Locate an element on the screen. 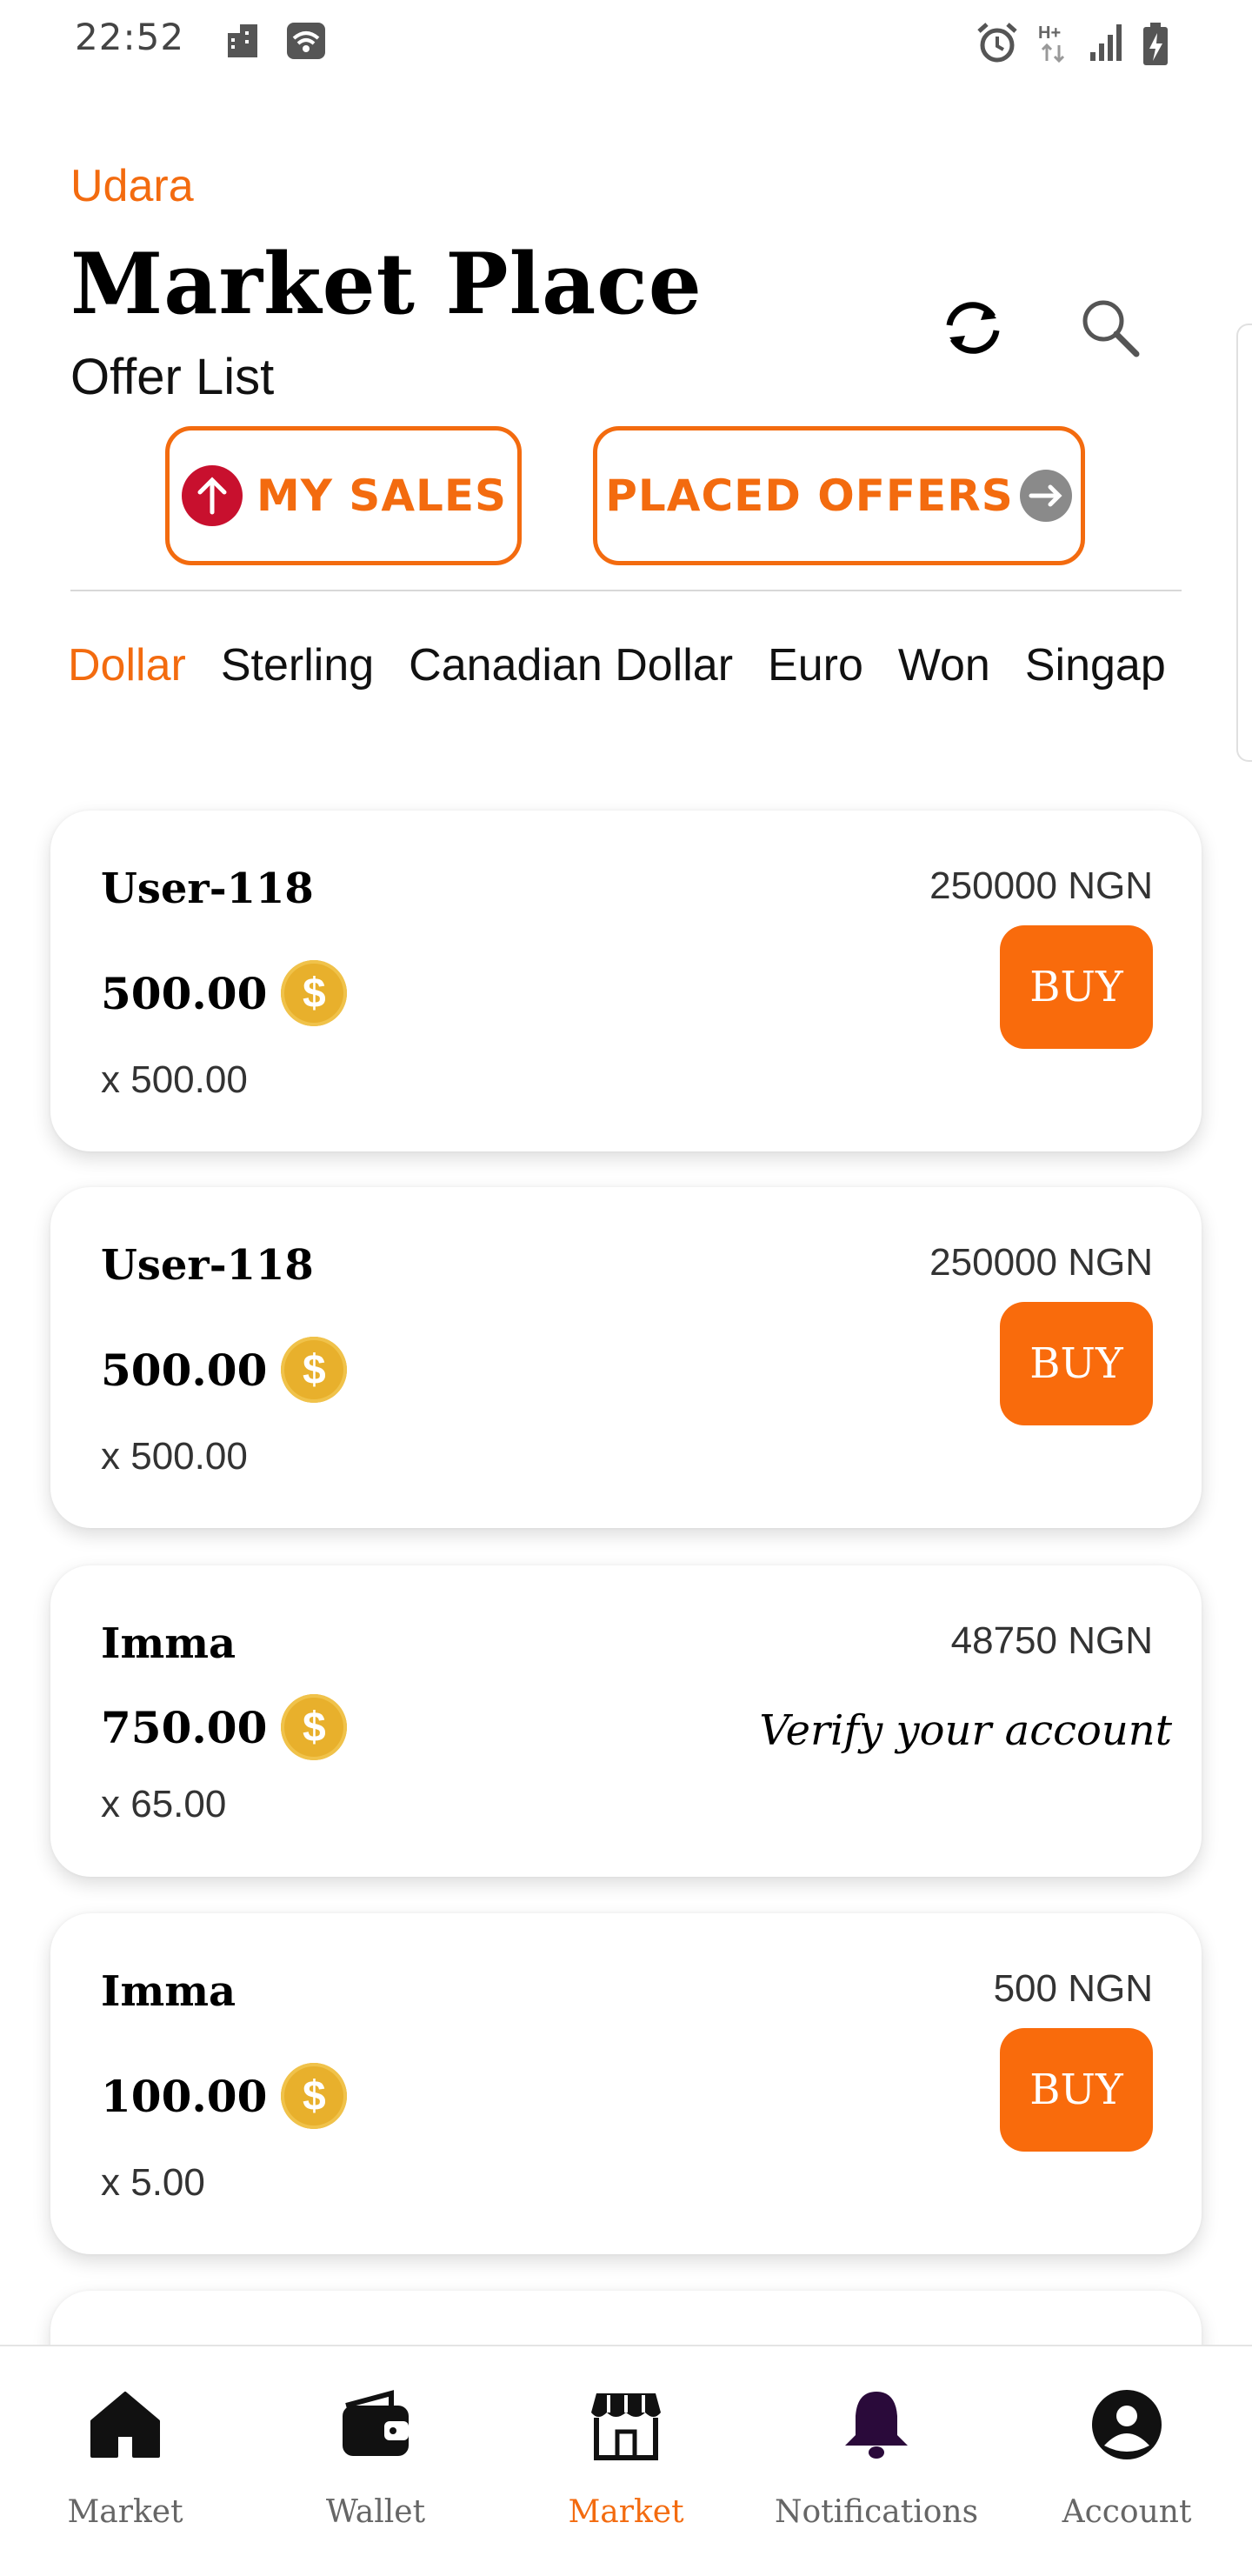  offer-amount-value: 100.00 is located at coordinates (185, 2096).